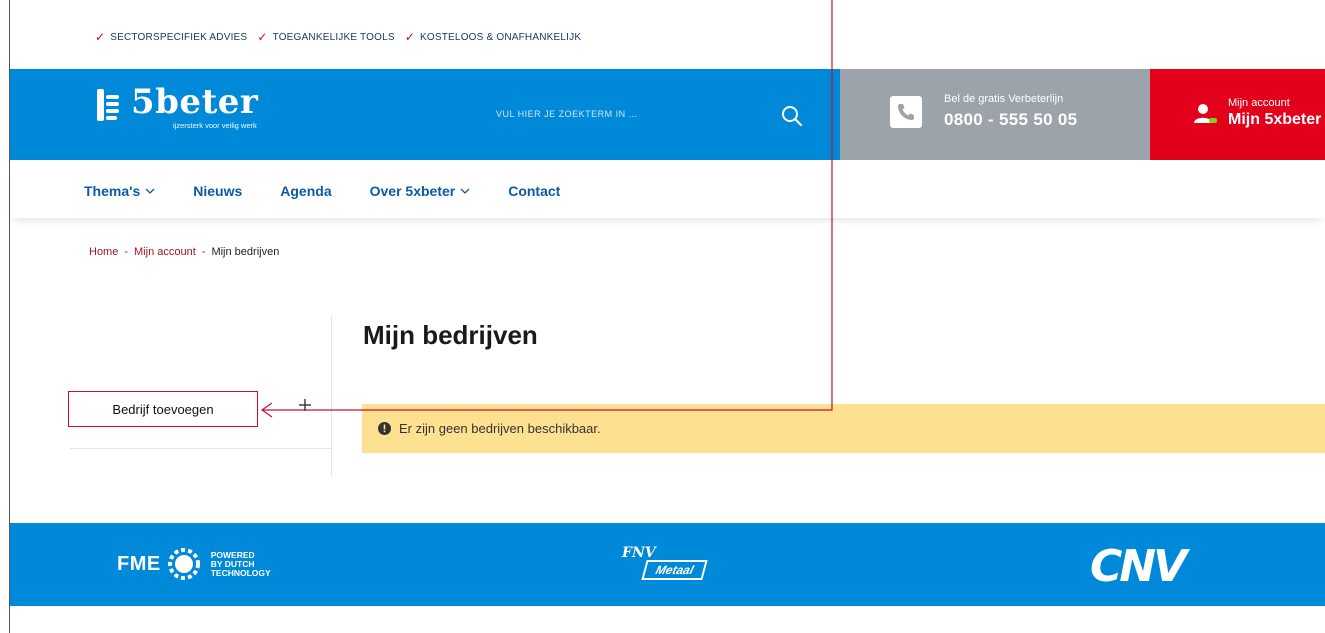 The height and width of the screenshot is (633, 1325). Describe the element at coordinates (112, 191) in the screenshot. I see `nav-item-label: Thema's` at that location.